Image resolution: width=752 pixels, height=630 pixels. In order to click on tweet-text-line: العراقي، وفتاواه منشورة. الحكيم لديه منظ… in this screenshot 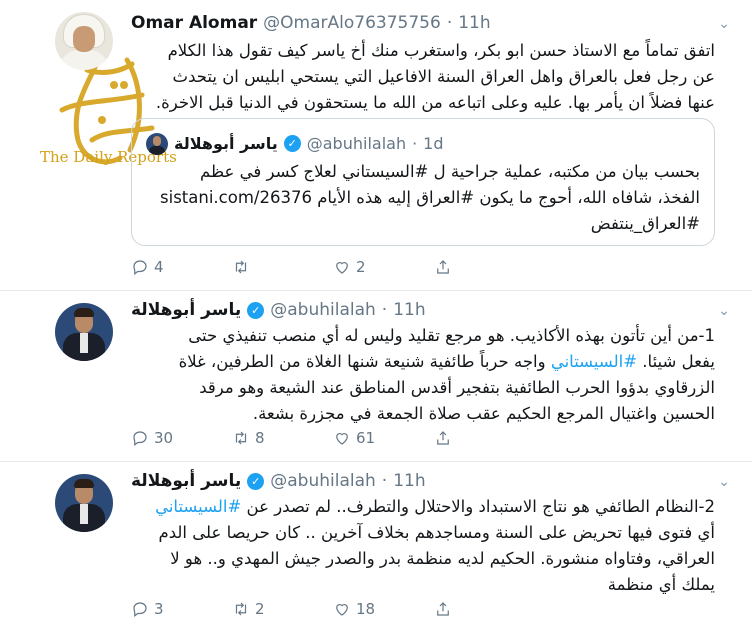, I will do `click(442, 558)`.